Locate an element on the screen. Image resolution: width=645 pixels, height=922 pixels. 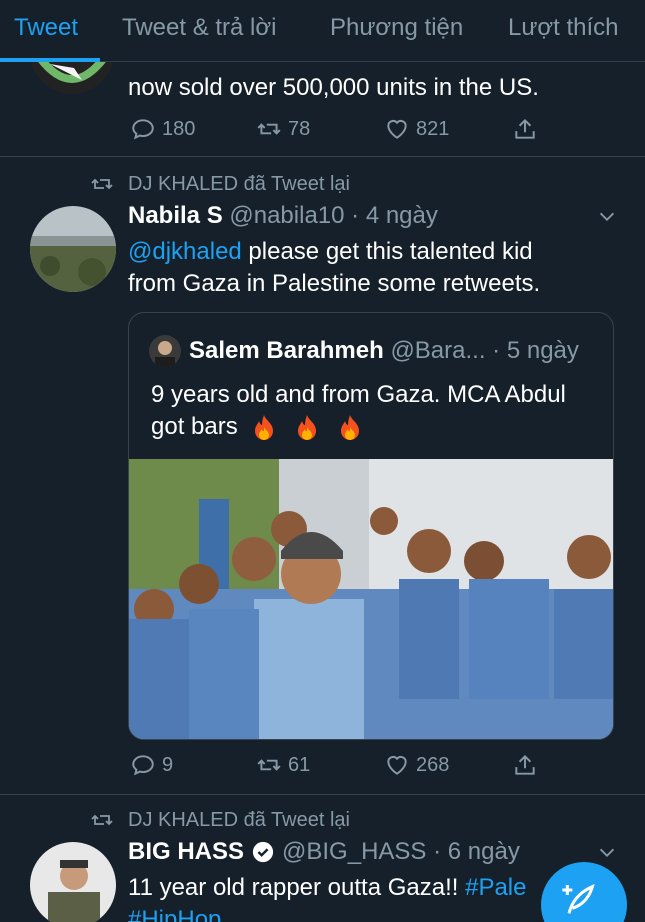
tweet-header: BIG HASS @BIG_HASS · 6 ngày is located at coordinates (324, 852).